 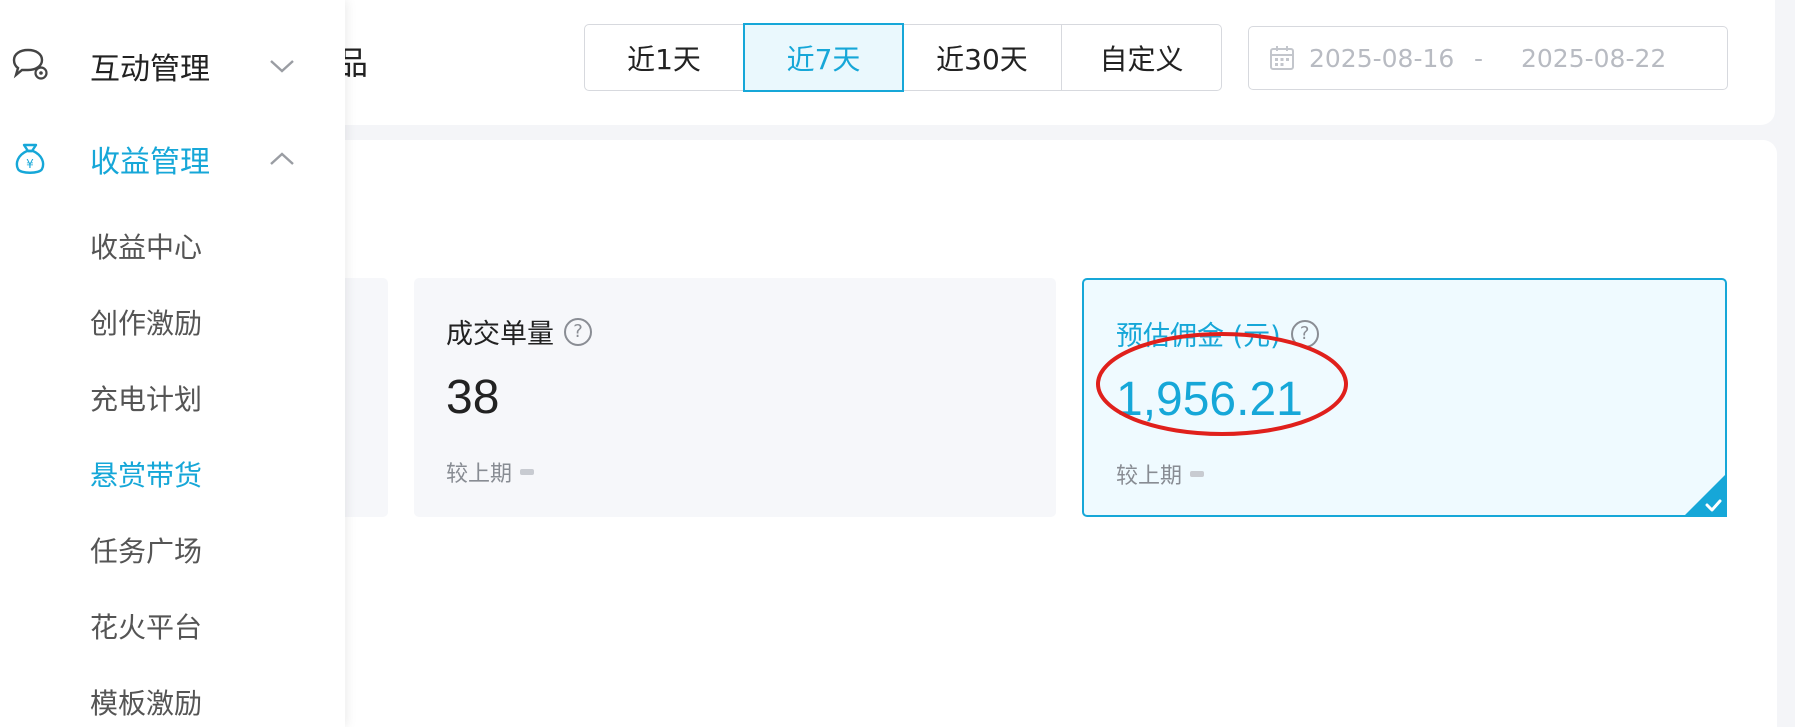 What do you see at coordinates (1705, 495) in the screenshot?
I see `selected-check-icon` at bounding box center [1705, 495].